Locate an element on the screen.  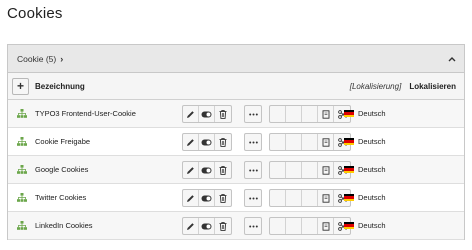
chevron-right-icon: › is located at coordinates (62, 58).